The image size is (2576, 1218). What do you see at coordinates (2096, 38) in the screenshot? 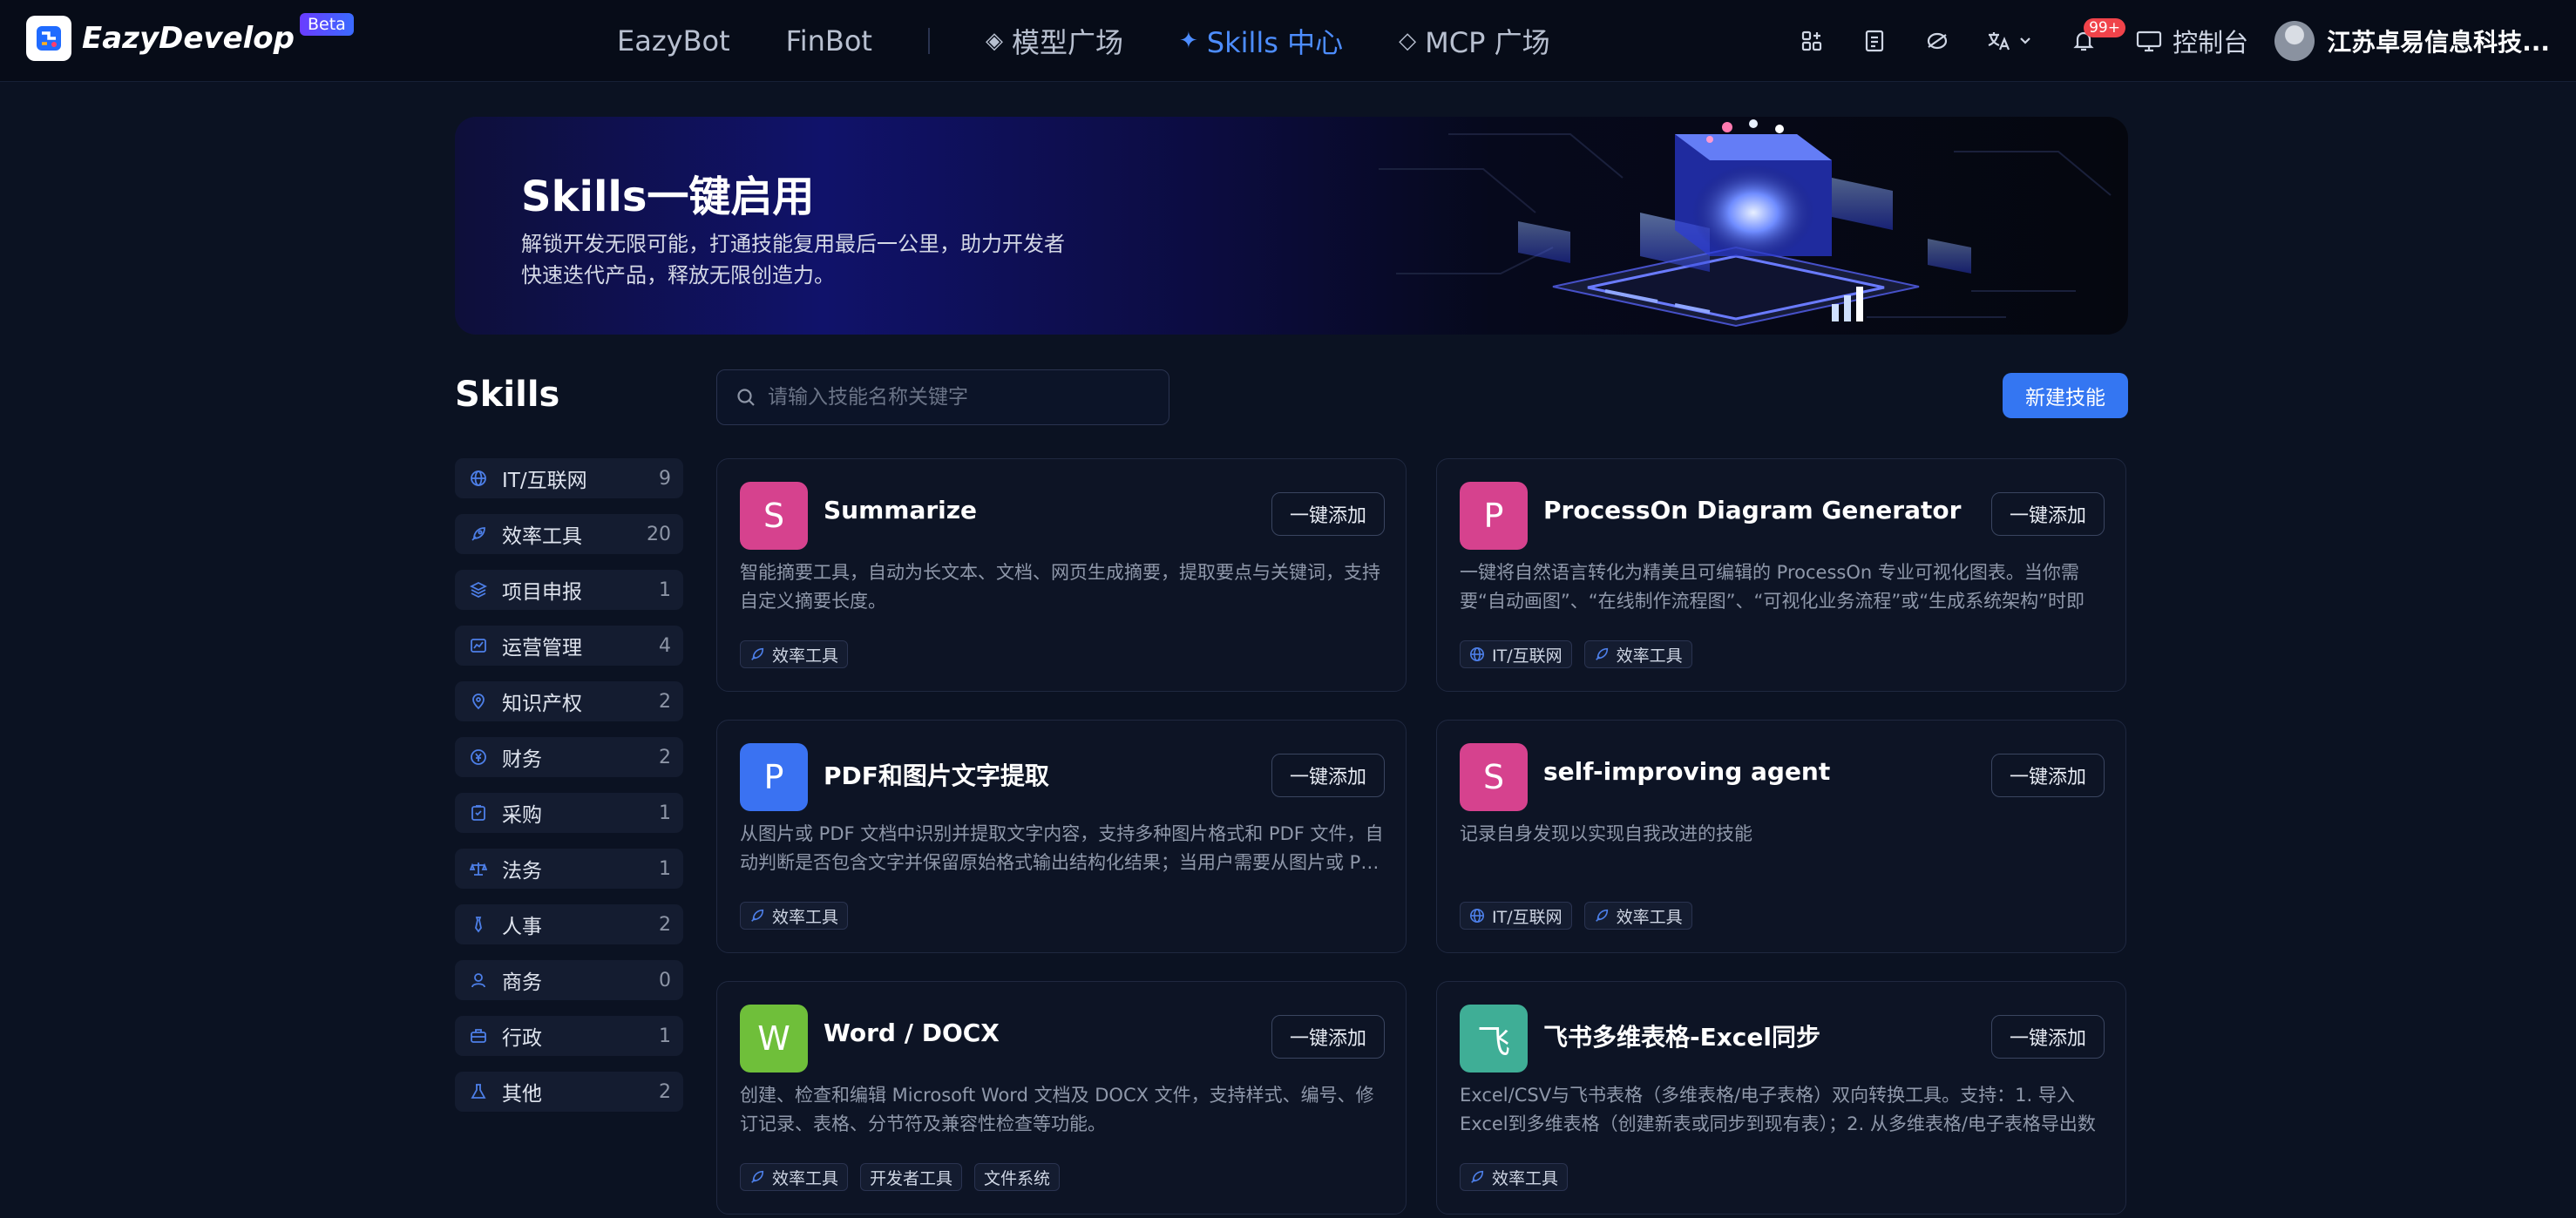
I see `bell-icon: 99+` at bounding box center [2096, 38].